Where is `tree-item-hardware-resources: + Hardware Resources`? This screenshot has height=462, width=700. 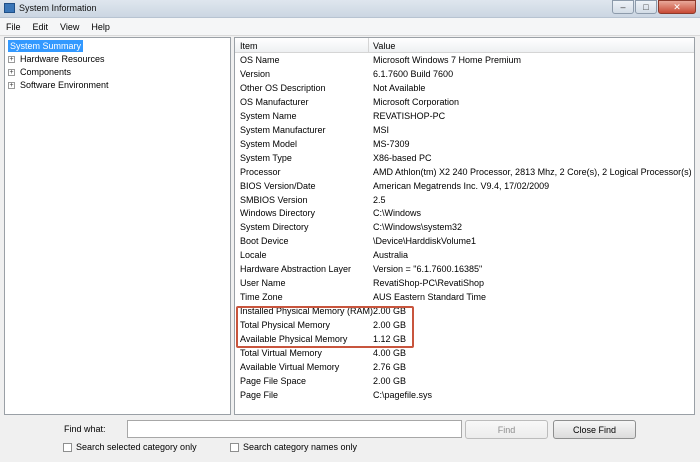 tree-item-hardware-resources: + Hardware Resources is located at coordinates (57, 59).